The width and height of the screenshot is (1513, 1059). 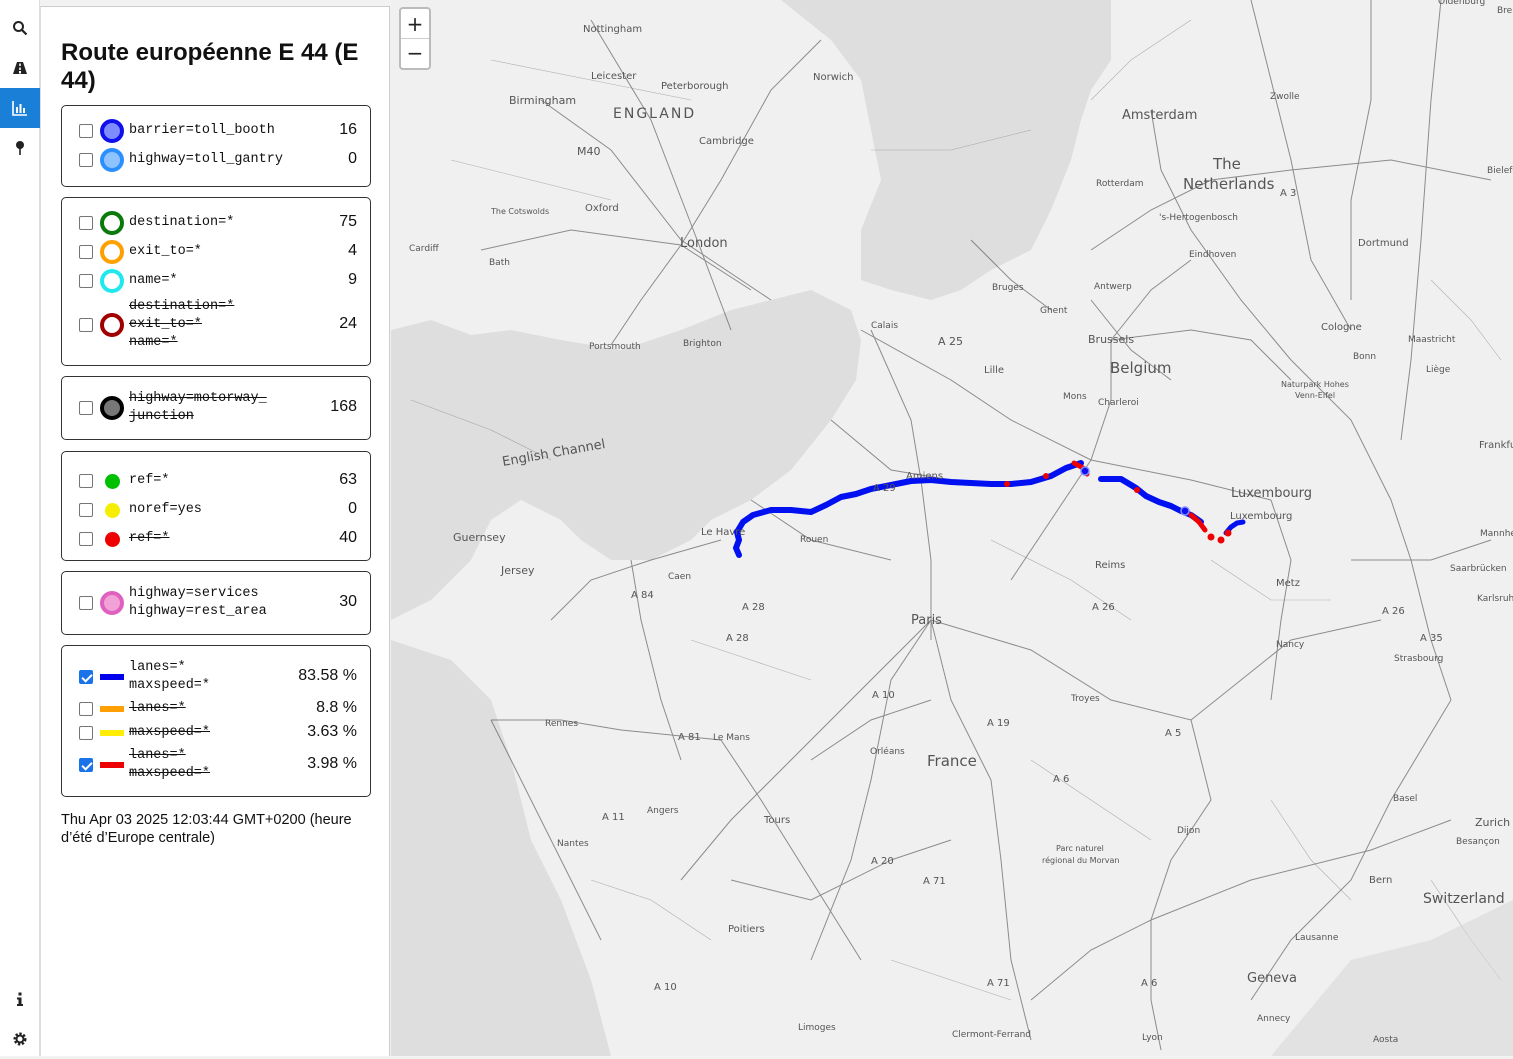 I want to click on map-label: Reims, so click(x=1110, y=565).